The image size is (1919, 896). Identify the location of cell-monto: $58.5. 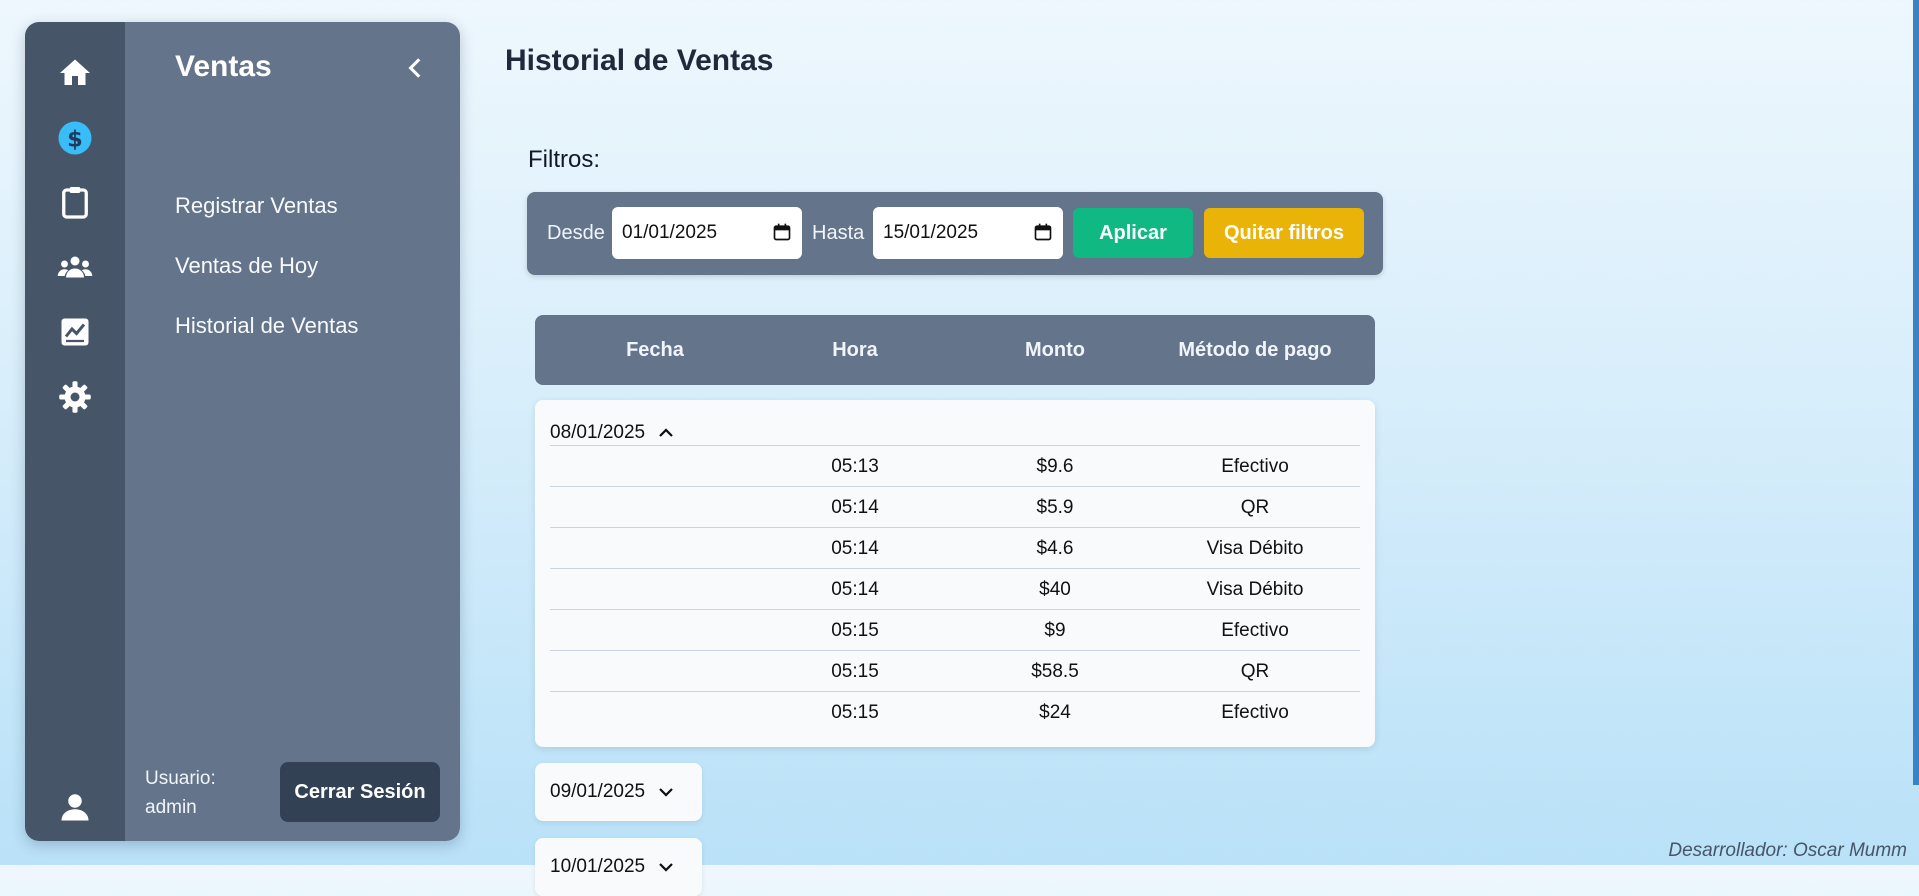
(1055, 671).